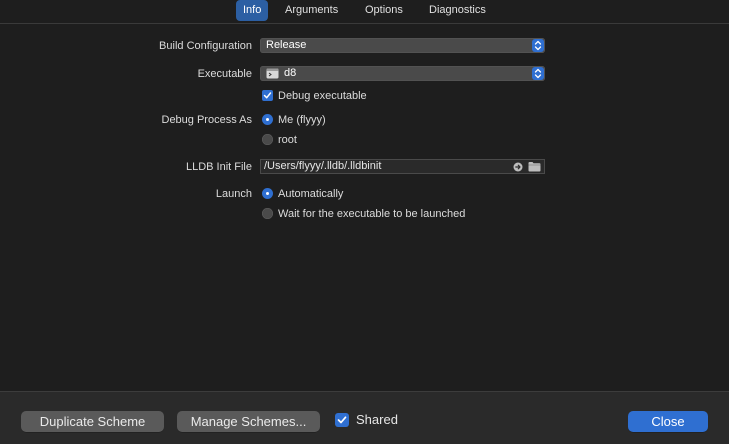 The image size is (729, 444). Describe the element at coordinates (668, 421) in the screenshot. I see `close-button: Close` at that location.